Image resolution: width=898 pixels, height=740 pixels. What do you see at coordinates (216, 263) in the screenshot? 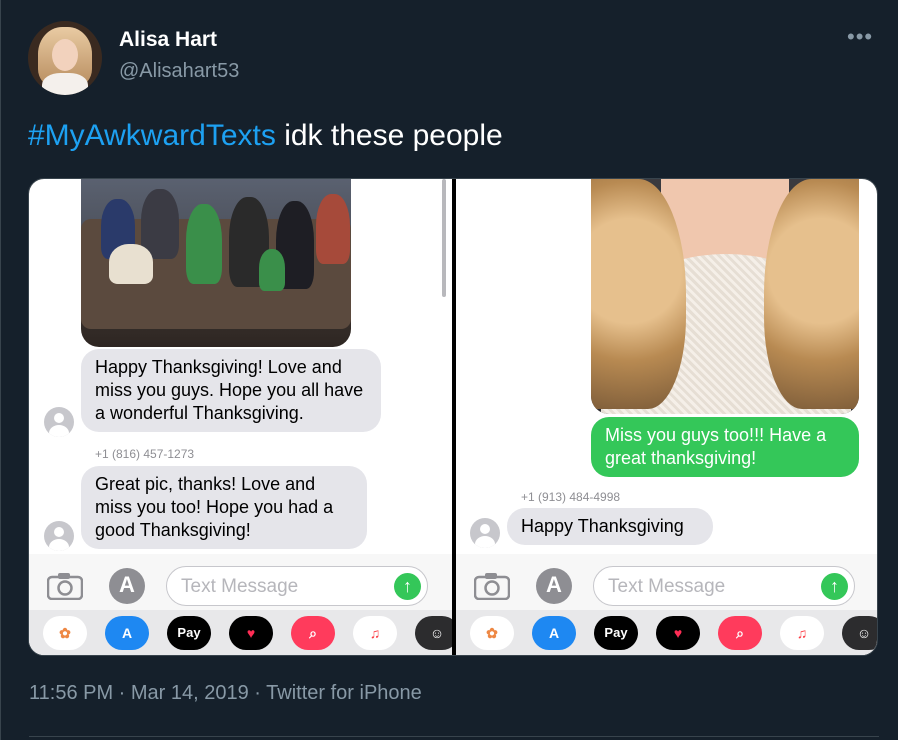
I see `family-photo` at bounding box center [216, 263].